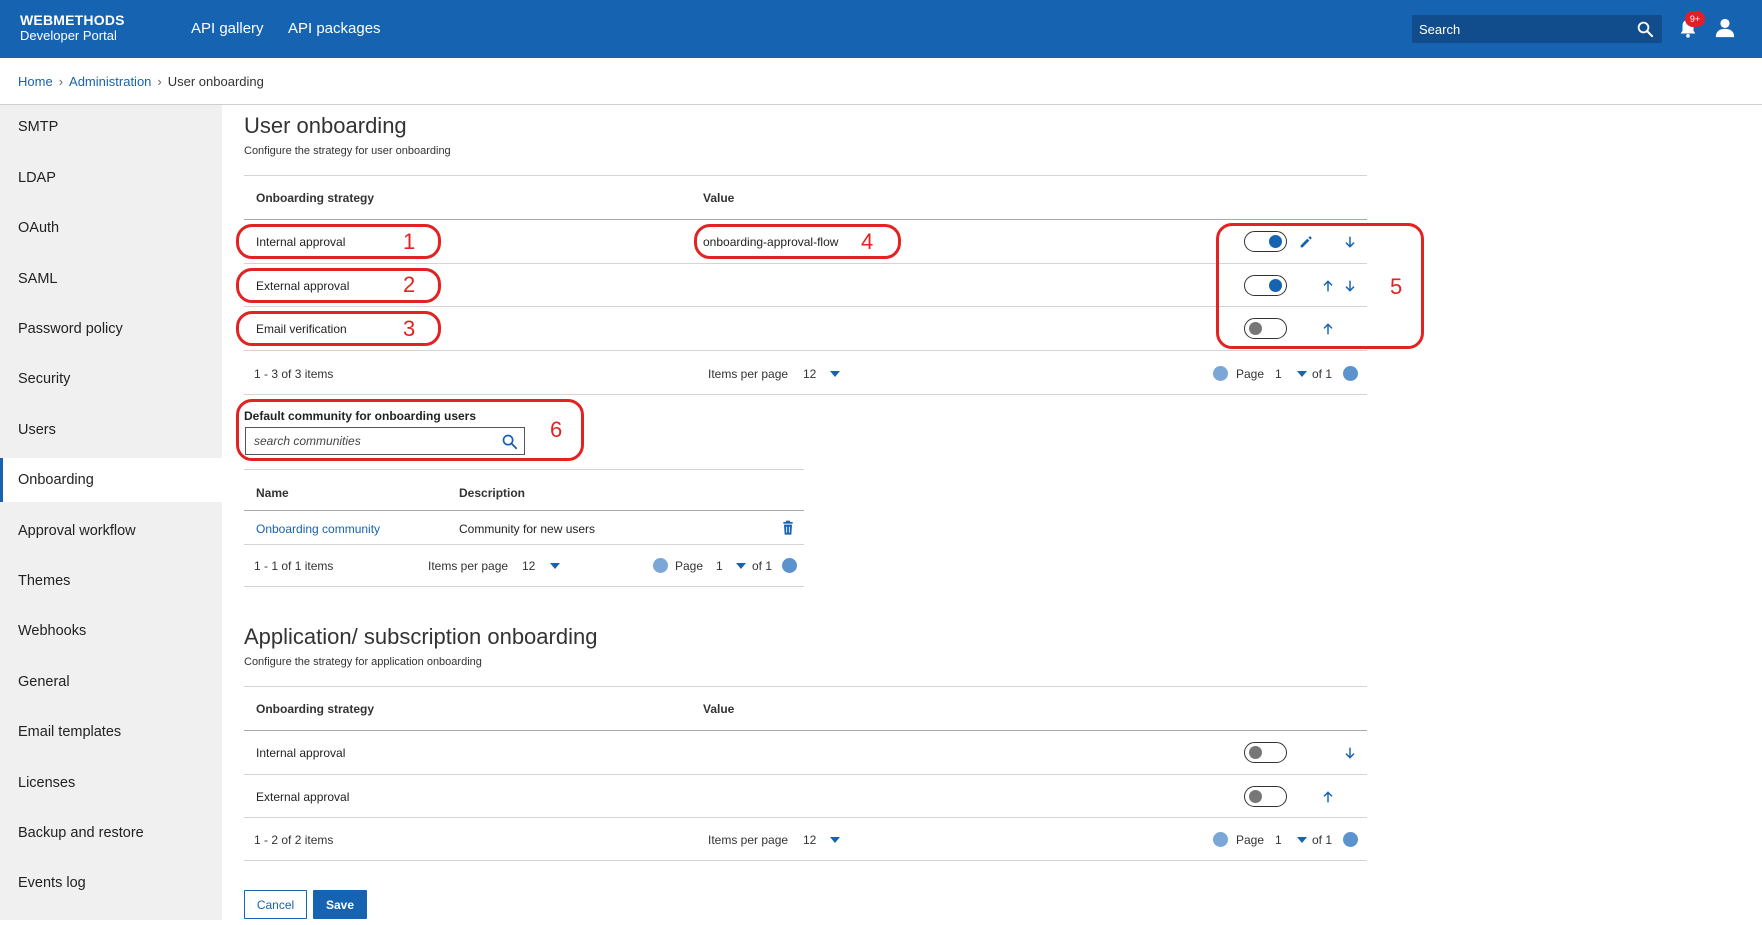  I want to click on toggle-internal-approval, so click(1265, 241).